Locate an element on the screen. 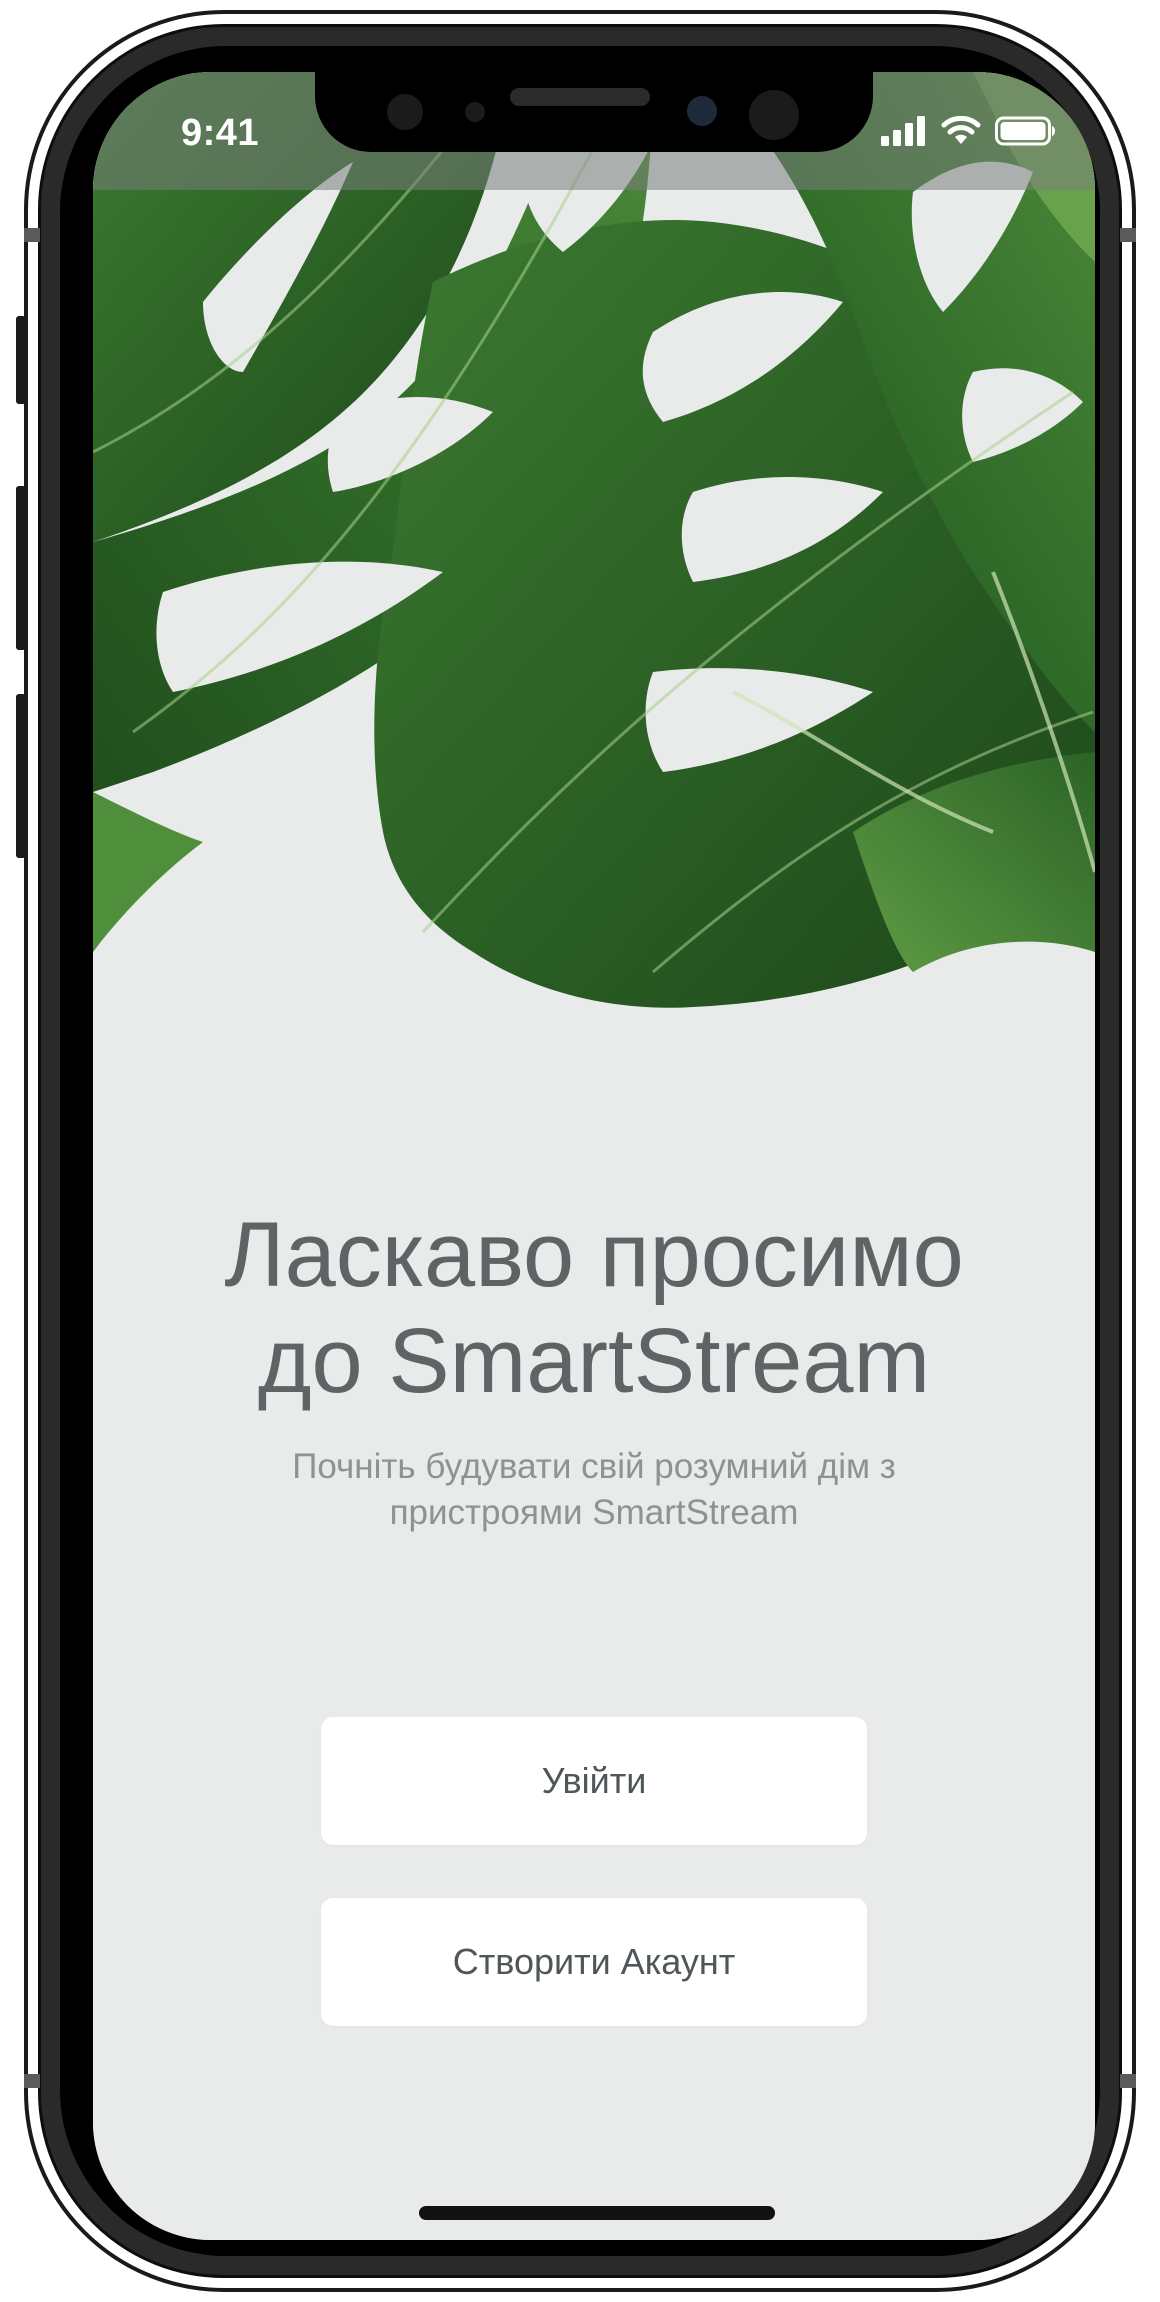  earpiece-speaker is located at coordinates (580, 97).